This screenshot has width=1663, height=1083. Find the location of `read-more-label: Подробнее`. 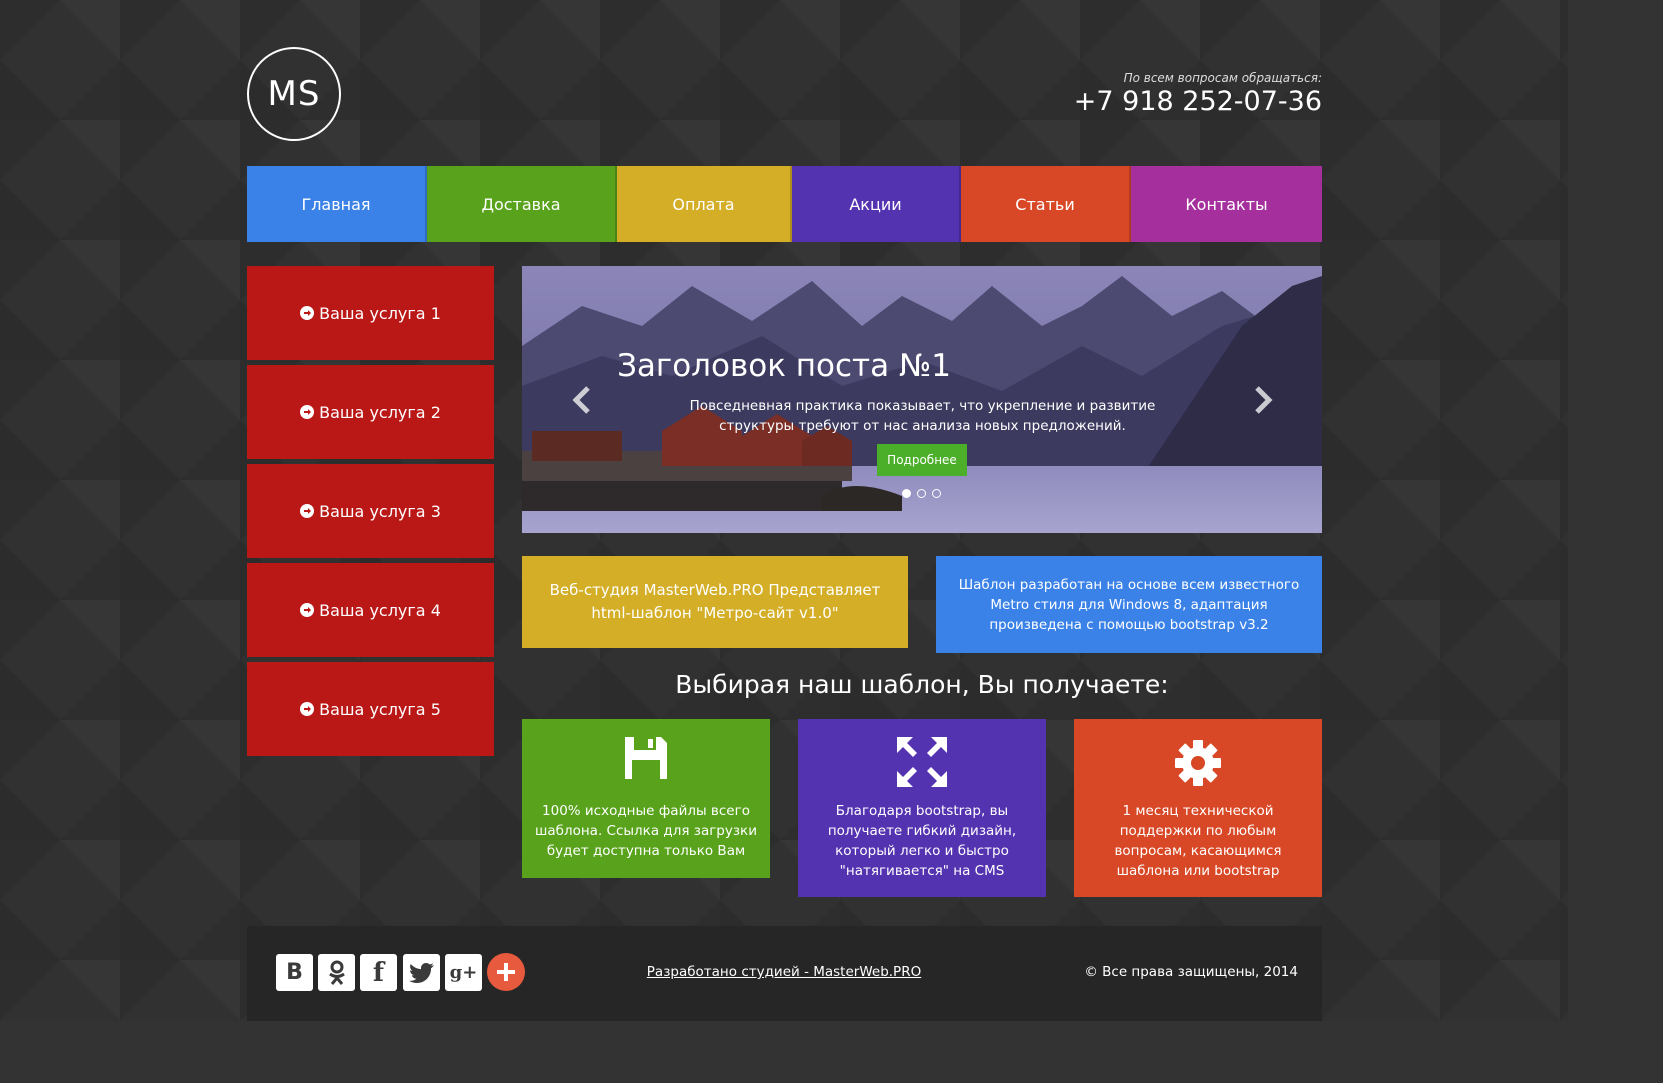

read-more-label: Подробнее is located at coordinates (922, 460).